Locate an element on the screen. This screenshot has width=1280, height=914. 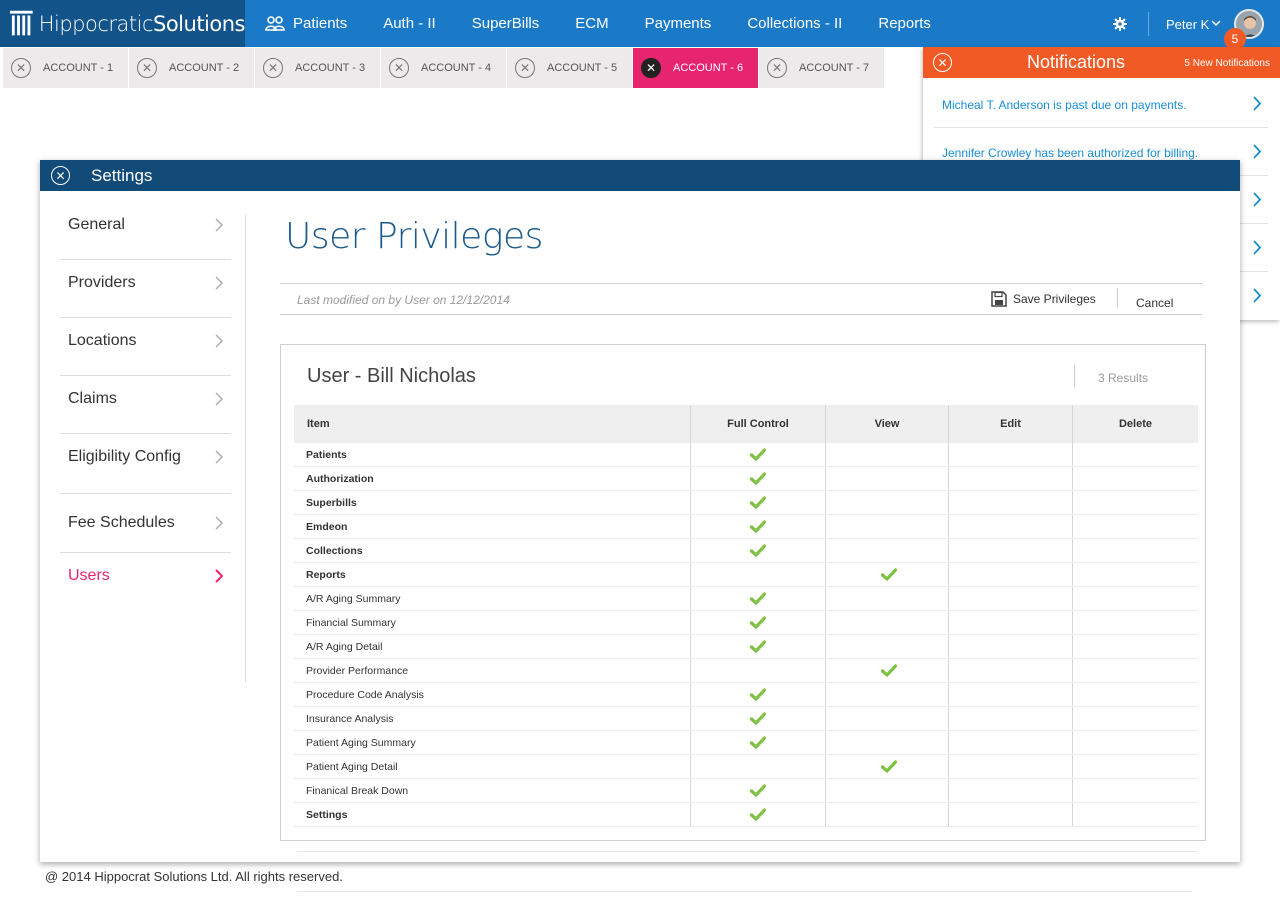
sidebar-item-providers: Providers is located at coordinates (145, 289).